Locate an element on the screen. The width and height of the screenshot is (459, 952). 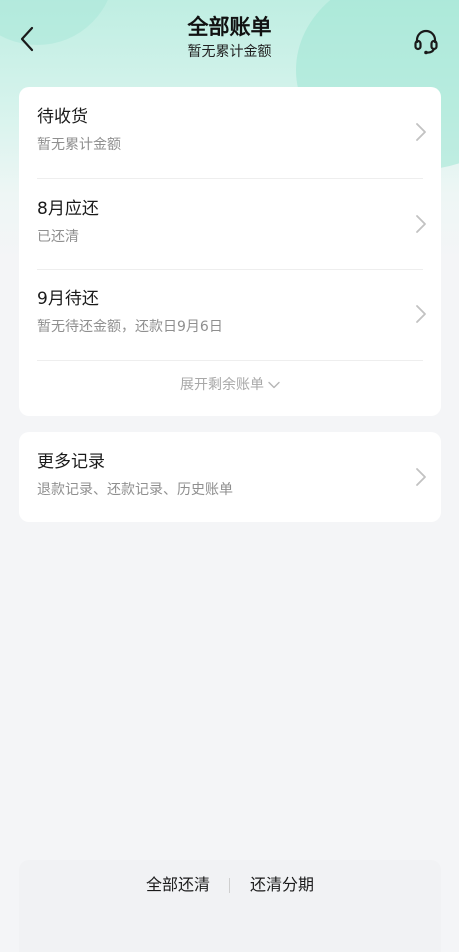
page-title: 全部账单 is located at coordinates (229, 27).